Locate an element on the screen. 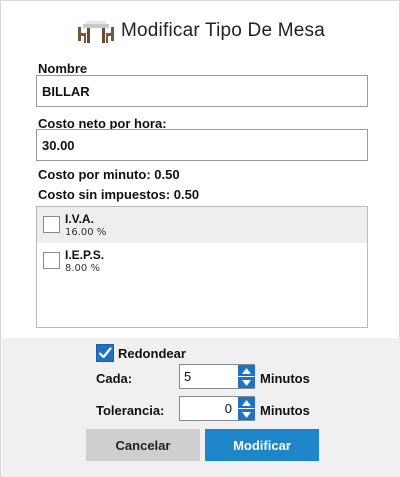 The height and width of the screenshot is (477, 400). cada-label: Cada: is located at coordinates (114, 378).